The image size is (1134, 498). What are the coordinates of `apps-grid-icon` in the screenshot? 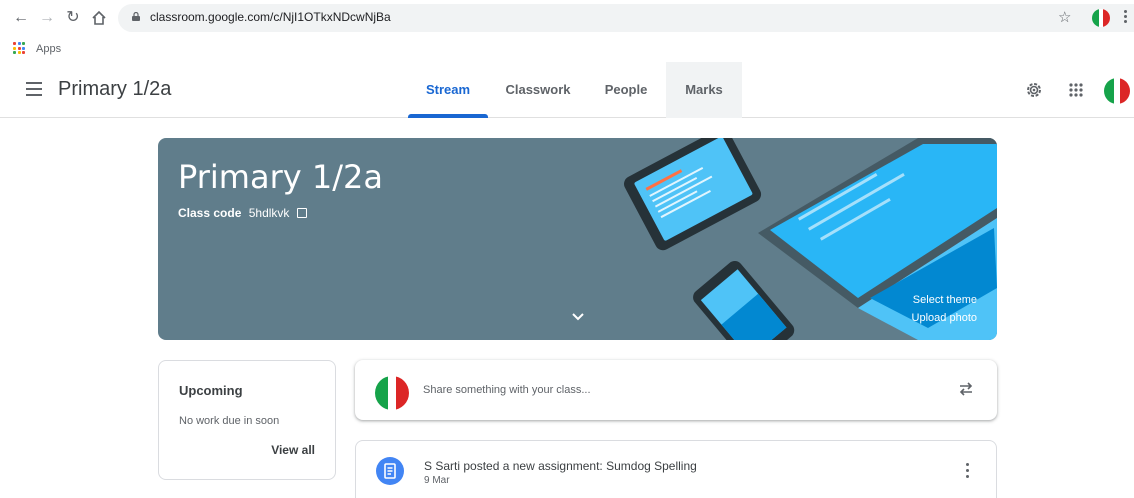 It's located at (19, 48).